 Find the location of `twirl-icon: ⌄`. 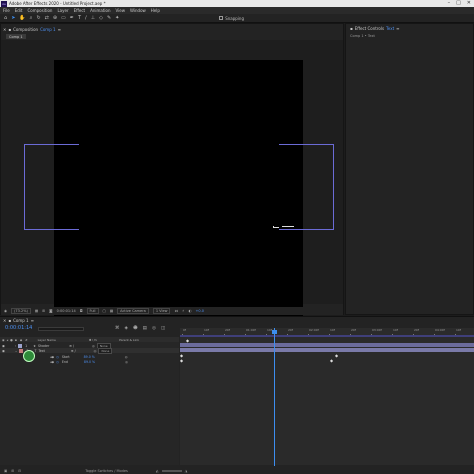

twirl-icon: ⌄ is located at coordinates (16, 351).